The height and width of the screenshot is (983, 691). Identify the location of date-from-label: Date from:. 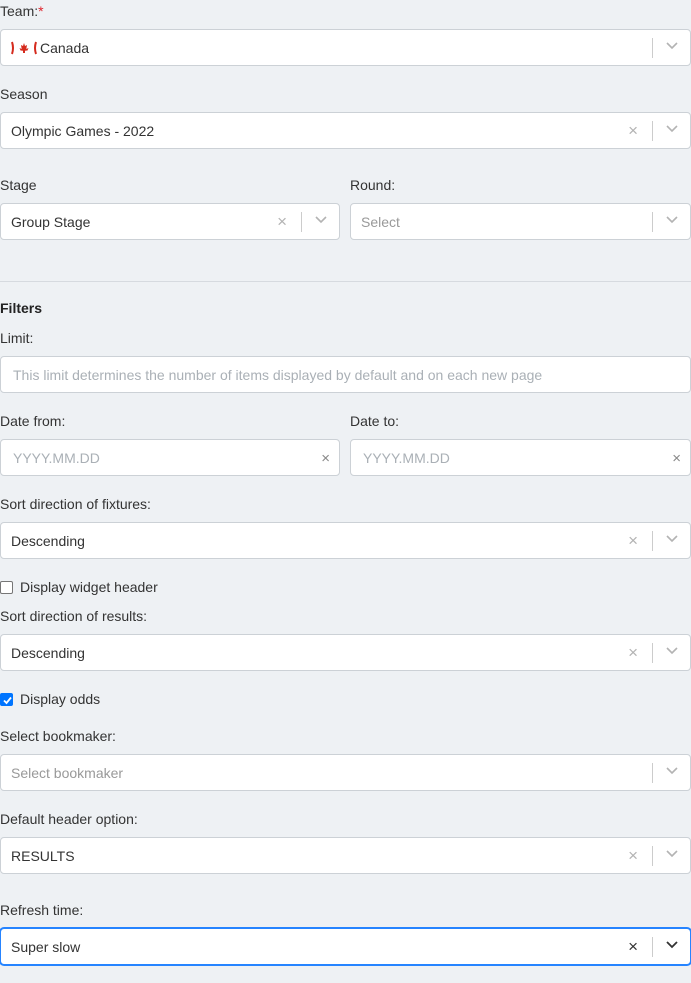
(33, 421).